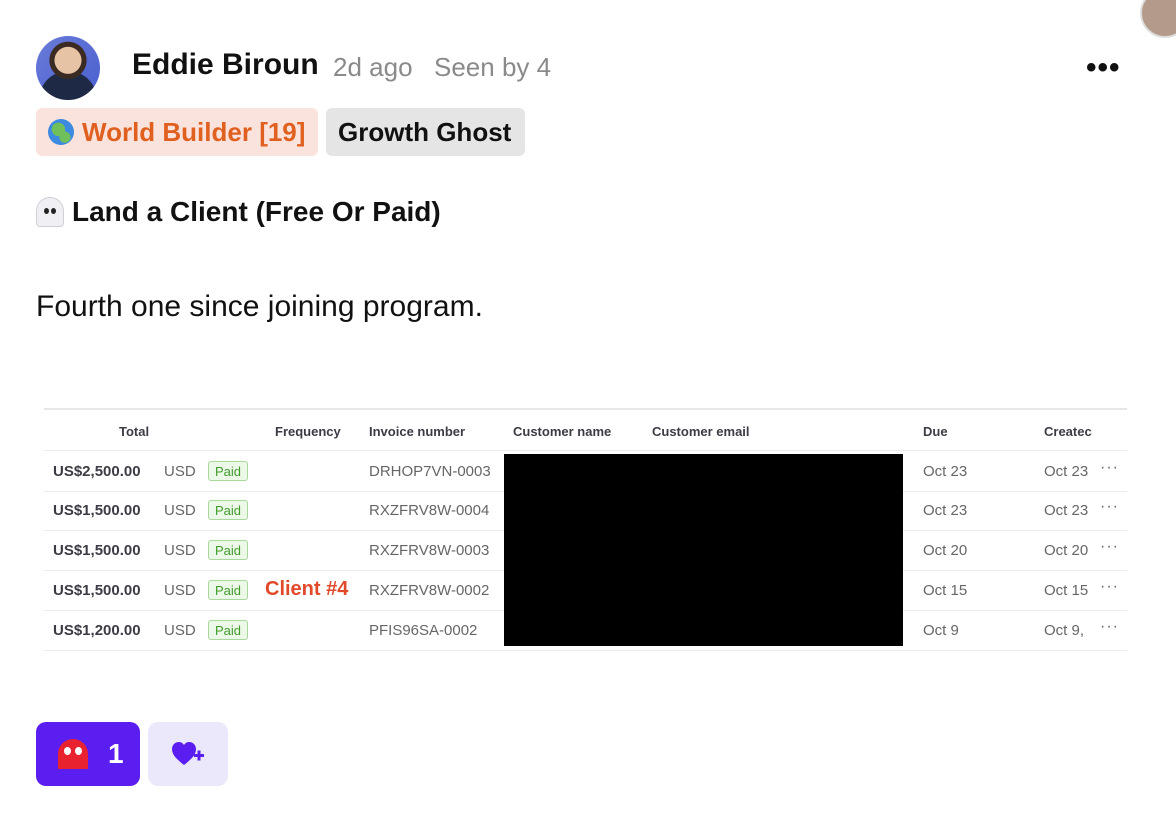  What do you see at coordinates (1066, 550) in the screenshot?
I see `created-date: Oct 20` at bounding box center [1066, 550].